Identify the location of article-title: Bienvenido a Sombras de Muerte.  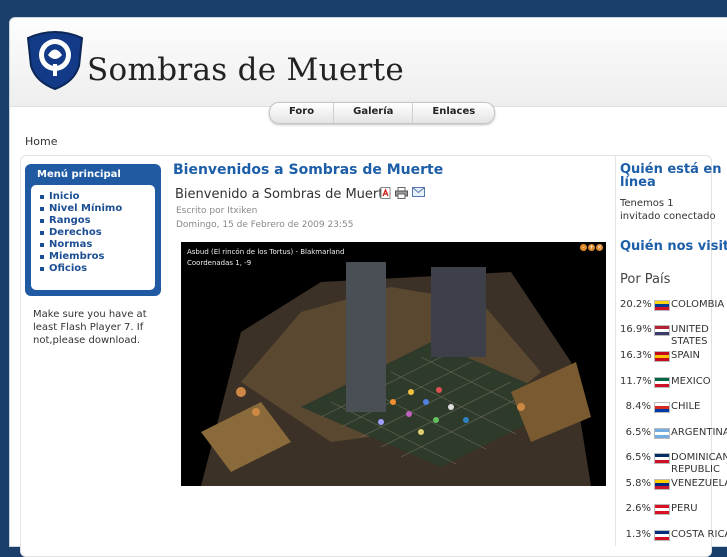
(283, 194).